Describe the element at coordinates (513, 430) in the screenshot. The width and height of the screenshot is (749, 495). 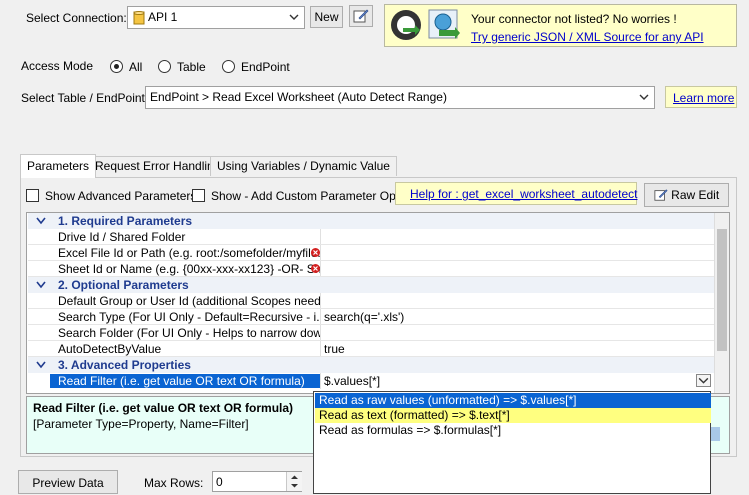
I see `dropdown-option: Read as formulas => $.formulas[*]` at that location.